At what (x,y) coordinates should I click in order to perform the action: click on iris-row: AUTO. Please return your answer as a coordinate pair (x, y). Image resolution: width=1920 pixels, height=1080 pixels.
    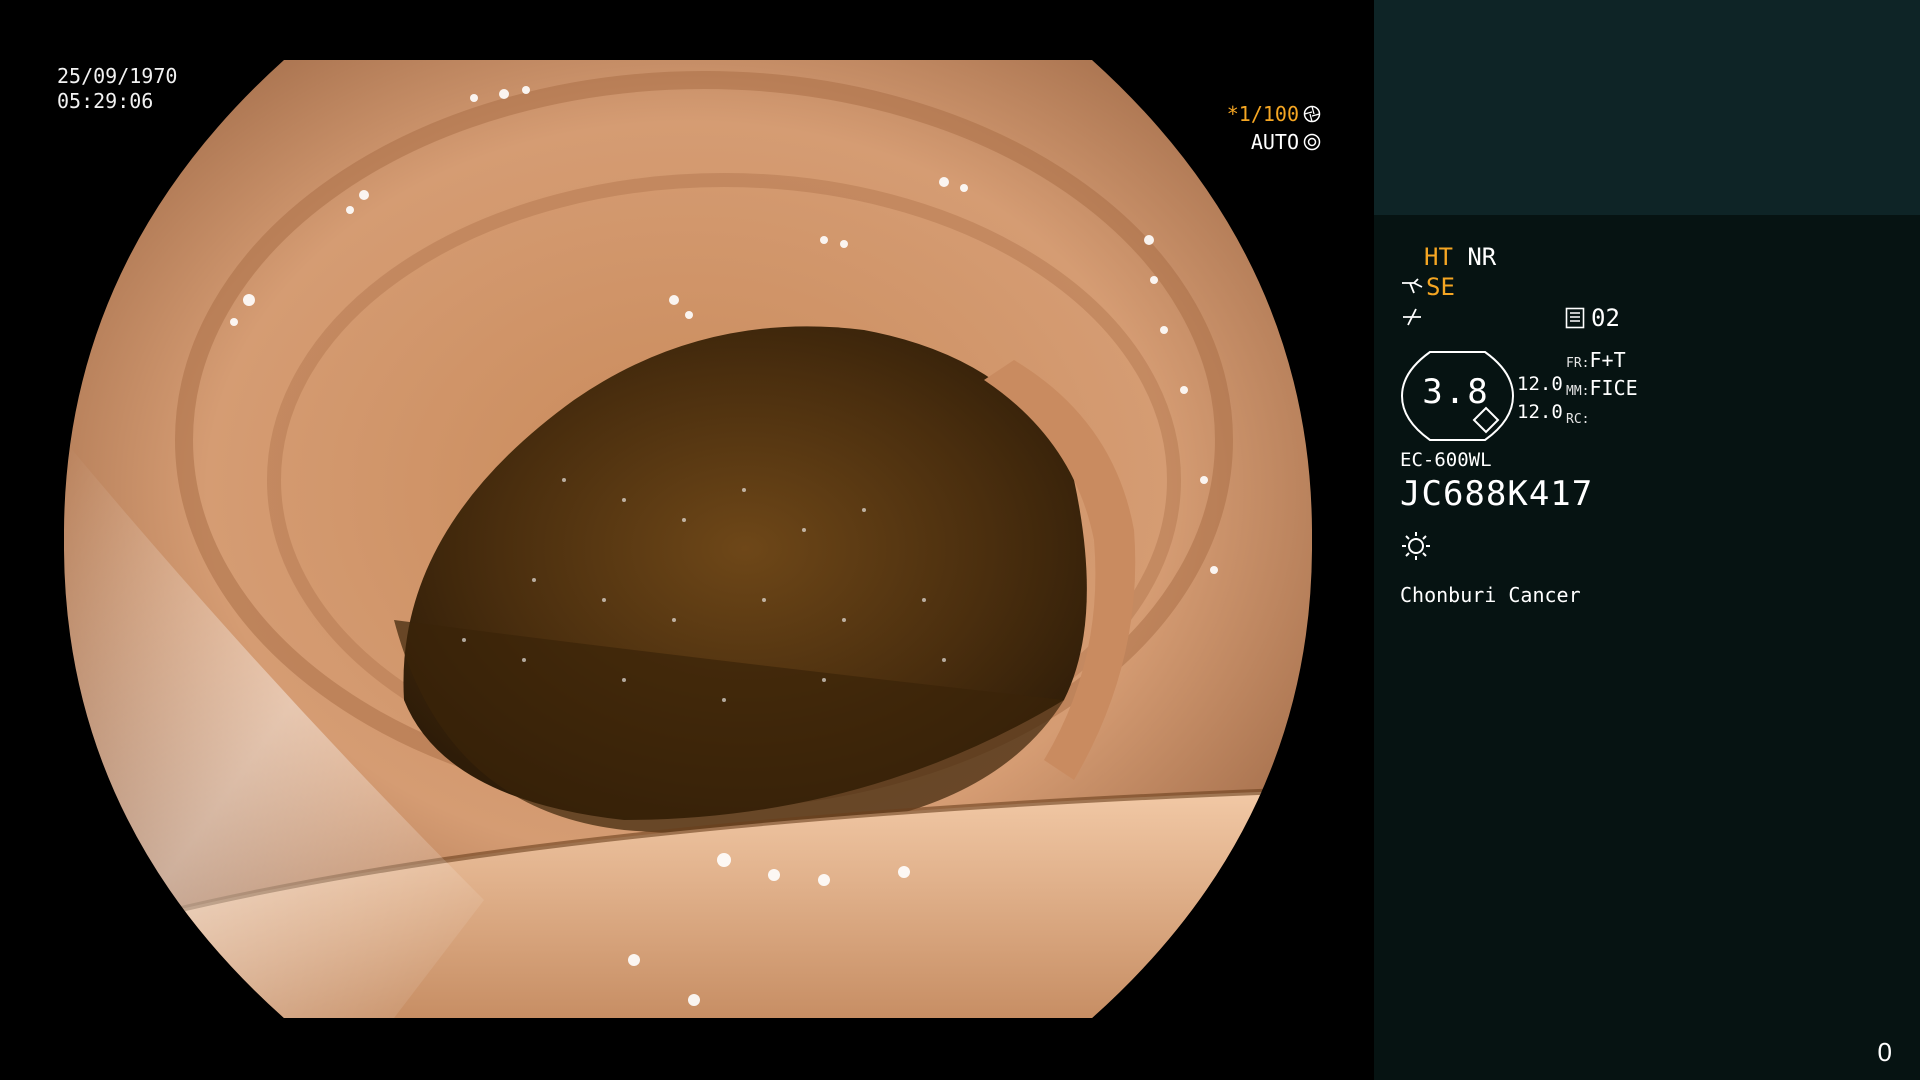
    Looking at the image, I should click on (1274, 142).